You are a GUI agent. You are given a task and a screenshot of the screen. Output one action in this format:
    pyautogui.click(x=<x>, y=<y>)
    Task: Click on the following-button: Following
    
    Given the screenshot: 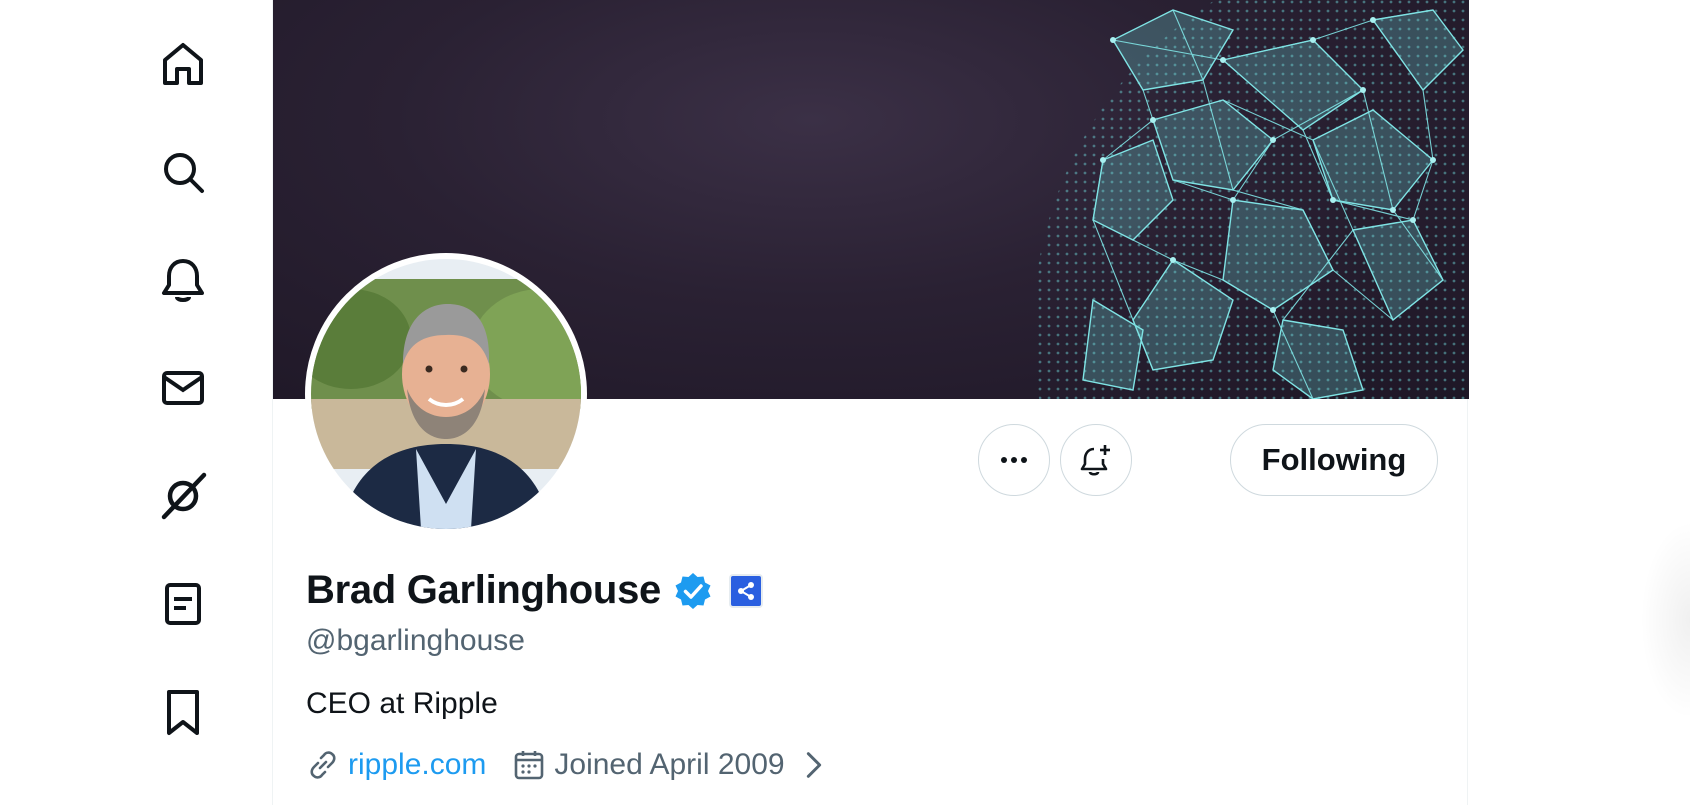 What is the action you would take?
    pyautogui.click(x=1334, y=460)
    